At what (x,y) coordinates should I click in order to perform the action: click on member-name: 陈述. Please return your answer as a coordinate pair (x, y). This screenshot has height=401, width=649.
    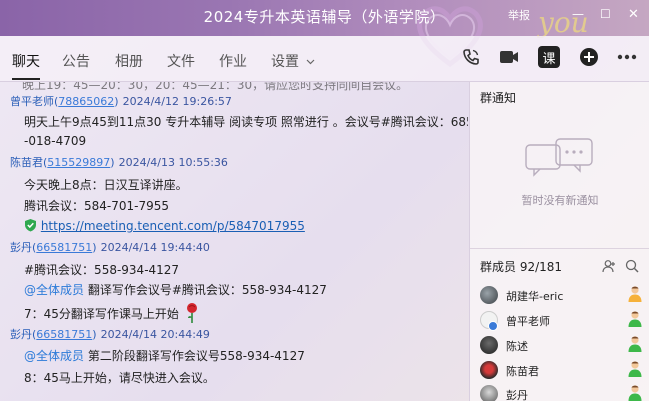
    Looking at the image, I should click on (517, 346).